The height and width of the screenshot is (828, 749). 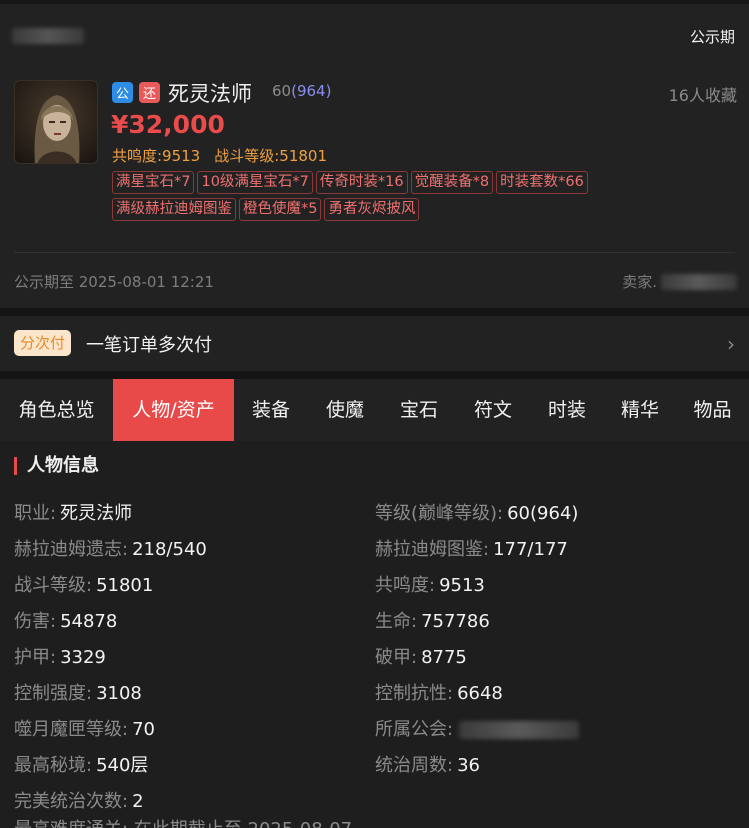 What do you see at coordinates (519, 730) in the screenshot?
I see `guild-name-blurred` at bounding box center [519, 730].